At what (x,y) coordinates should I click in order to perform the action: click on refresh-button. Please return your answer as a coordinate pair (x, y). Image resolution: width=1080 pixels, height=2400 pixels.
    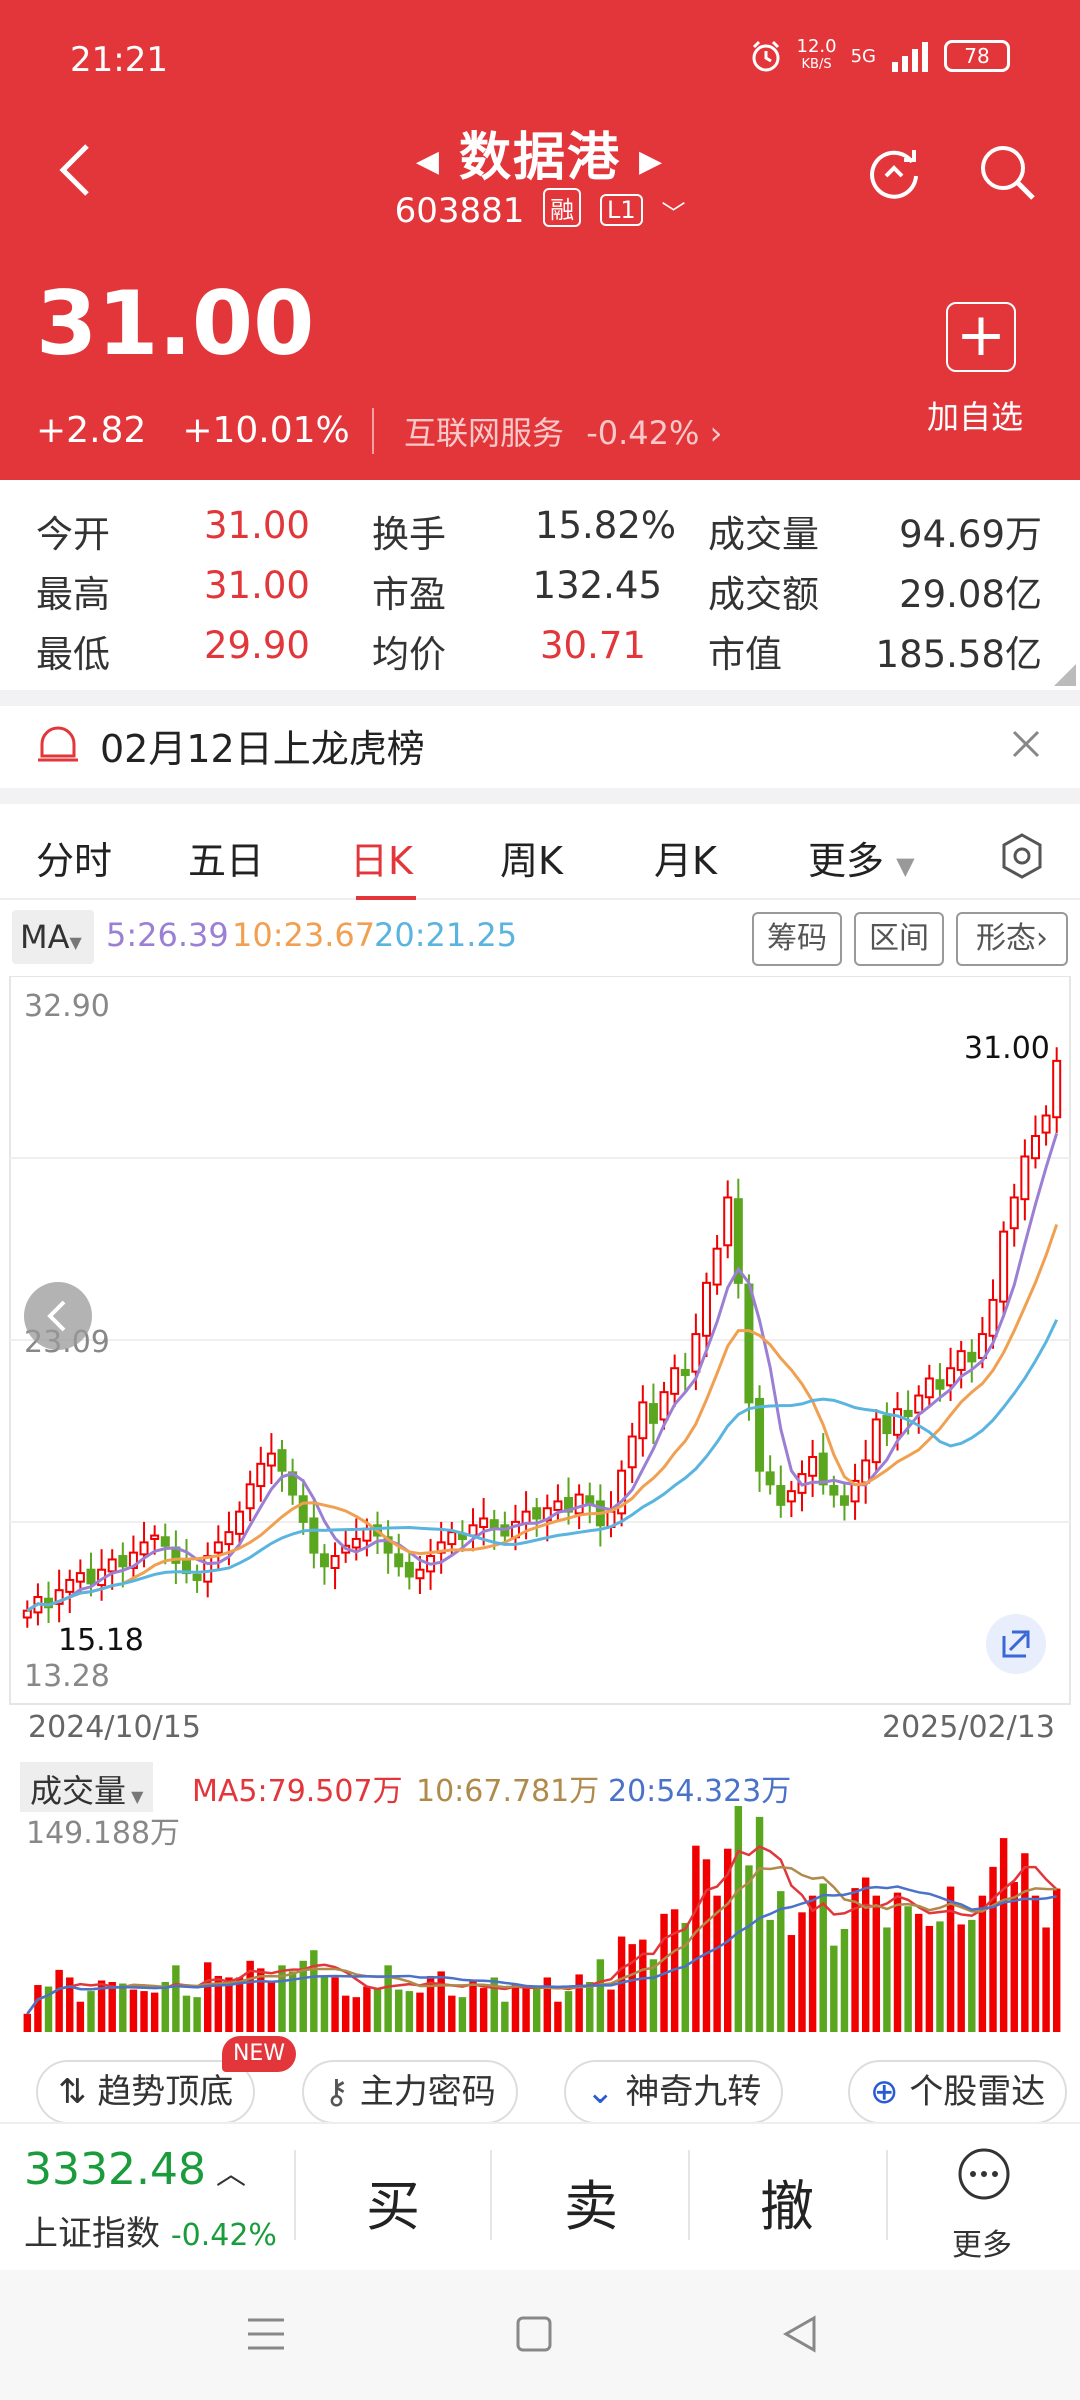
    Looking at the image, I should click on (894, 172).